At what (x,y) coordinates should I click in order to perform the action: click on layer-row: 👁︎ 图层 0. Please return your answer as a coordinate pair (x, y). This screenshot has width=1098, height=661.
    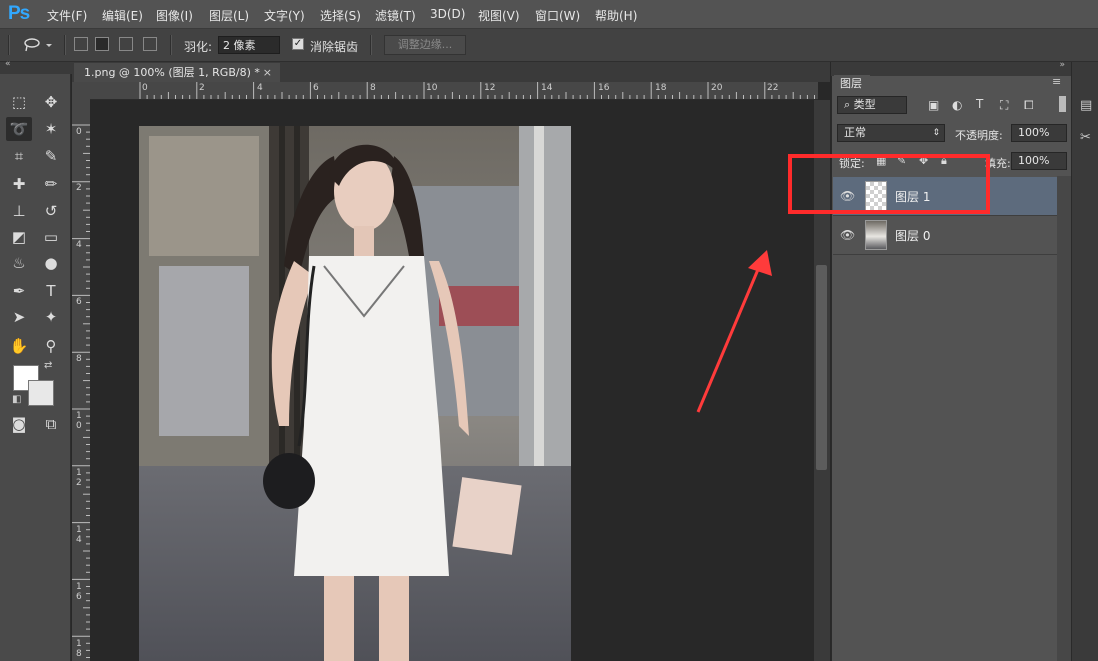
    Looking at the image, I should click on (945, 235).